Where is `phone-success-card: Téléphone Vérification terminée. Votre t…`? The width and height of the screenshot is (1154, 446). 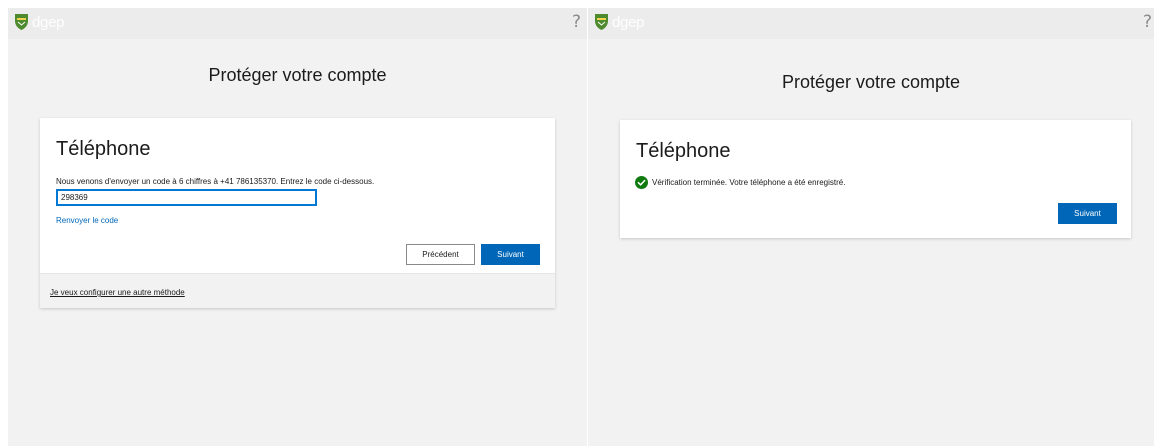 phone-success-card: Téléphone Vérification terminée. Votre t… is located at coordinates (875, 179).